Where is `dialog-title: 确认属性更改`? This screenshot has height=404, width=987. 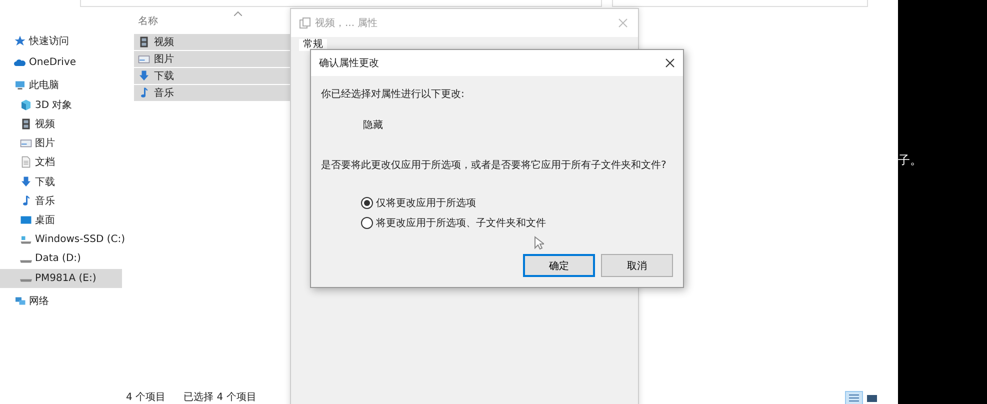 dialog-title: 确认属性更改 is located at coordinates (349, 63).